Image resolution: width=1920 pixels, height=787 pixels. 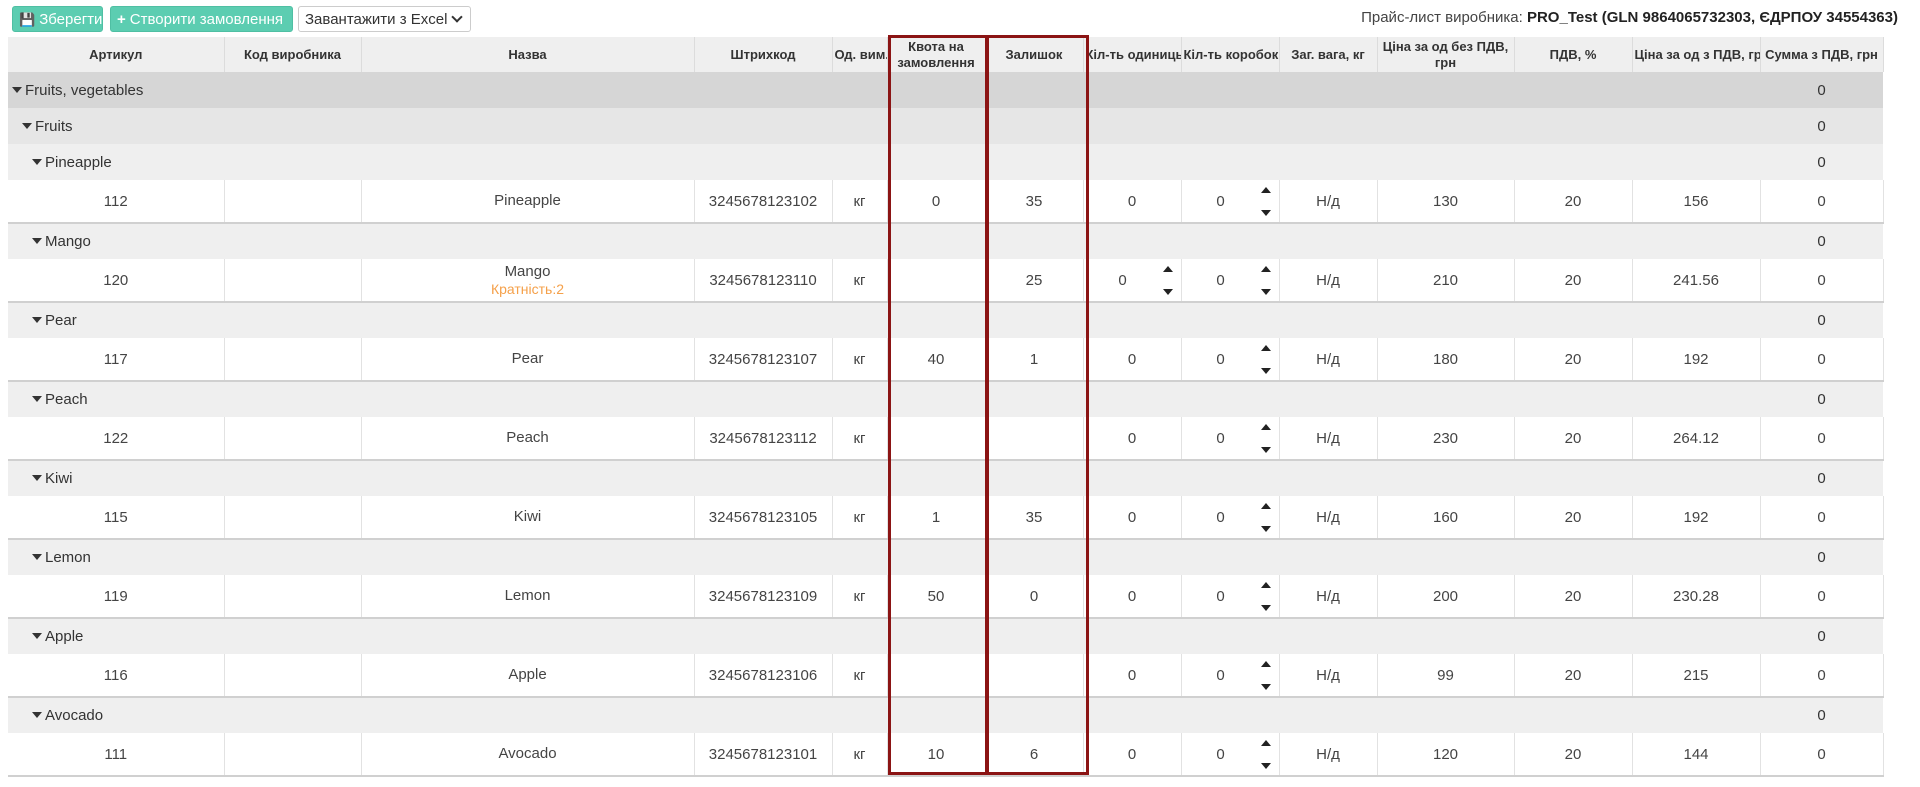 I want to click on save-button: 💾 Зберегти, so click(x=57, y=19).